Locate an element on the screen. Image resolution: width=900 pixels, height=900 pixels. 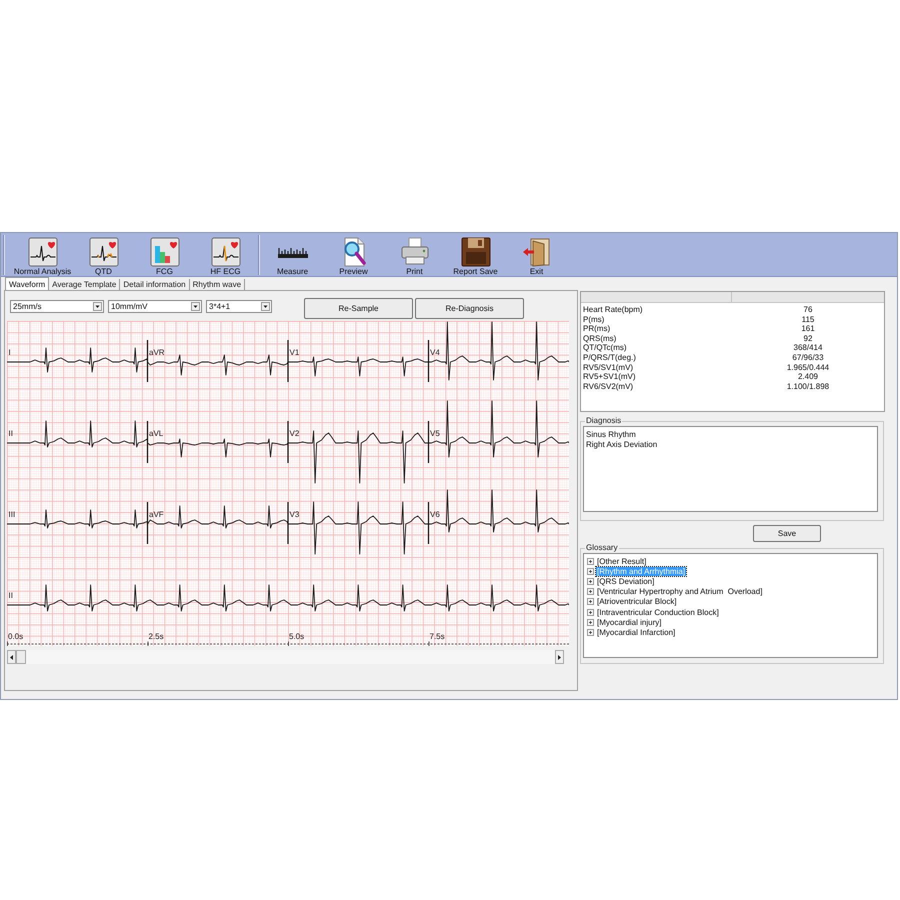
lead-label: V1 is located at coordinates (295, 352).